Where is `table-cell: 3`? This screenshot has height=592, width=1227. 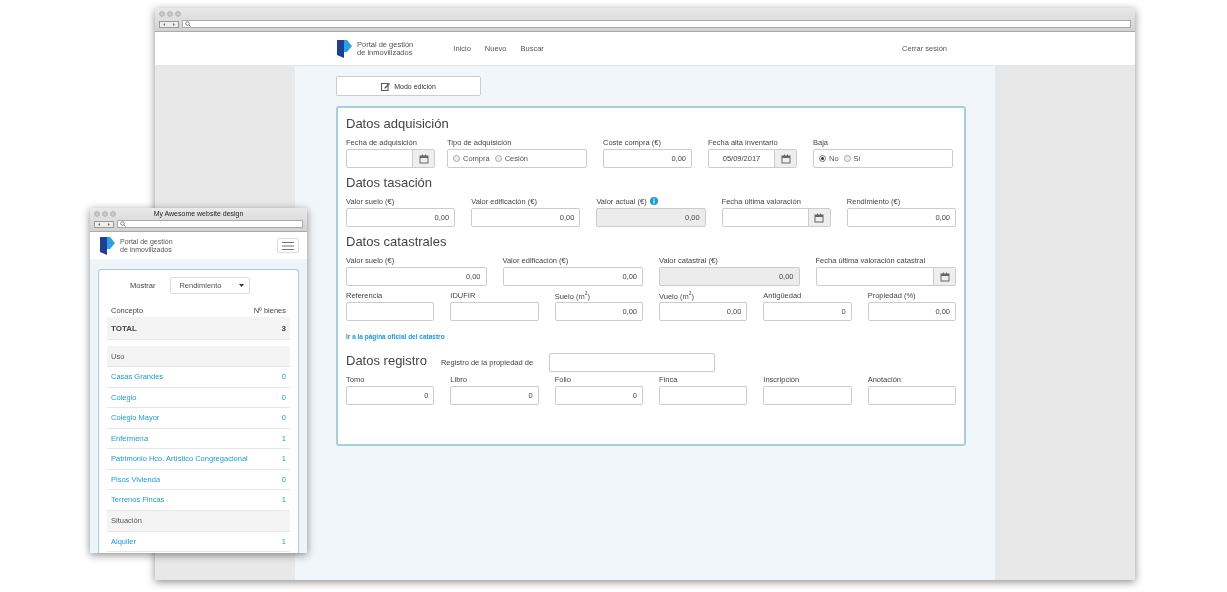 table-cell: 3 is located at coordinates (283, 328).